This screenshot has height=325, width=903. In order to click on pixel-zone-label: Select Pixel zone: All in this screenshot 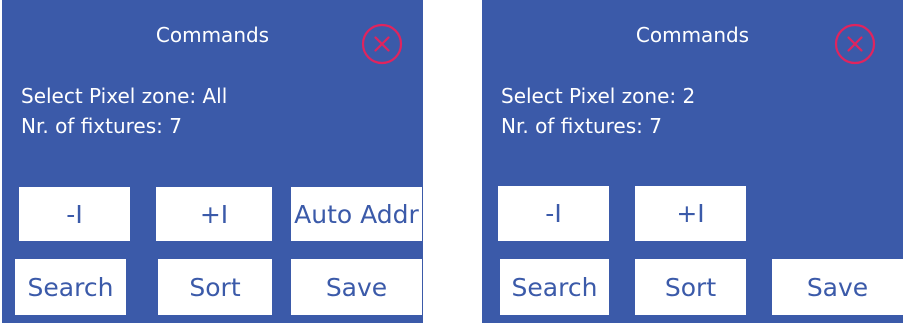, I will do `click(124, 96)`.